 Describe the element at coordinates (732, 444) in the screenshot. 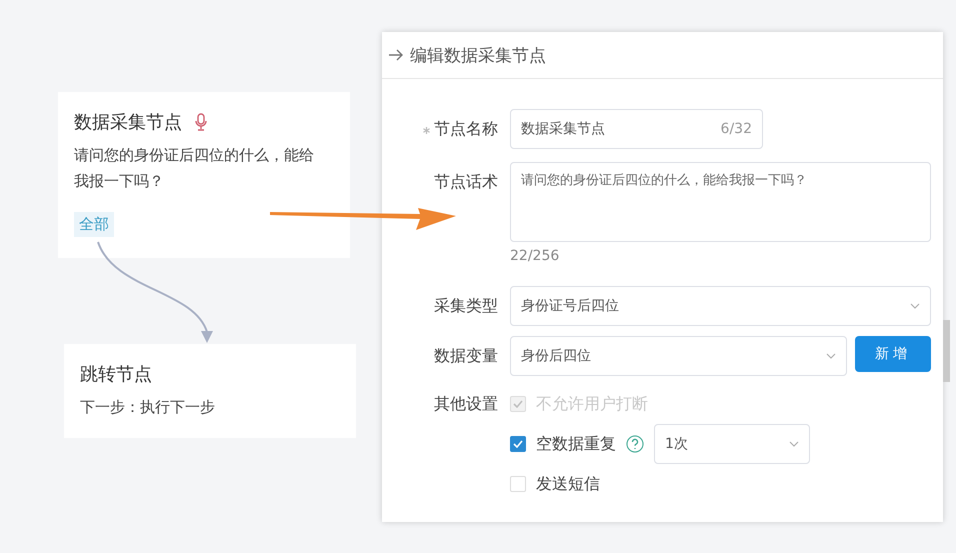

I see `repeat-count-select: 1次` at that location.